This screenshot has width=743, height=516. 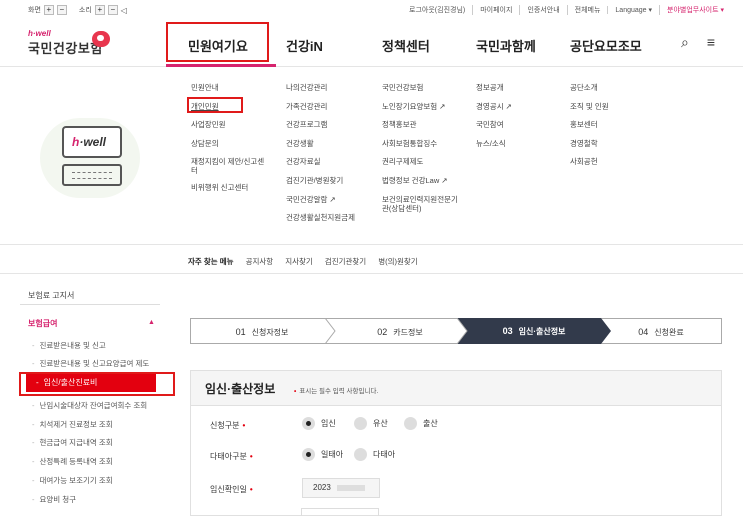 I want to click on menu-pr-center: 홍보센터, so click(x=589, y=129).